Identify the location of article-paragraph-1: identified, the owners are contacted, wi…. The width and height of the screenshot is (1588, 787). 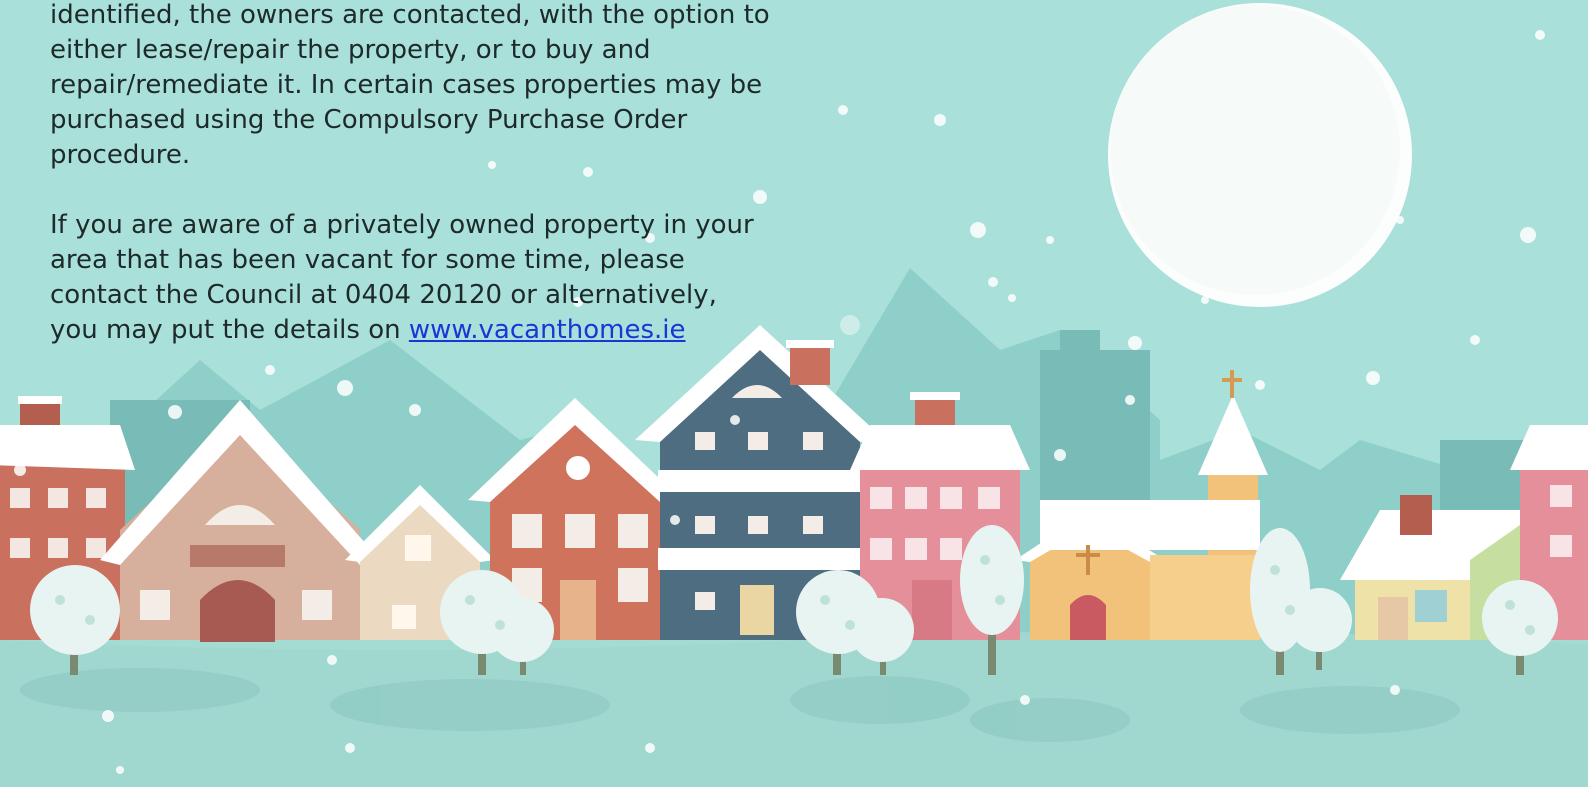
(410, 85).